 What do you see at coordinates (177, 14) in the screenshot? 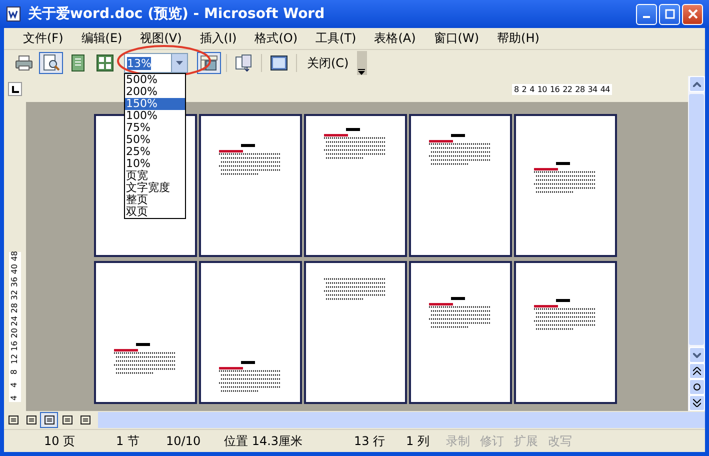
I see `window-title: 关于爱word.doc (预览) - Microsoft Word` at bounding box center [177, 14].